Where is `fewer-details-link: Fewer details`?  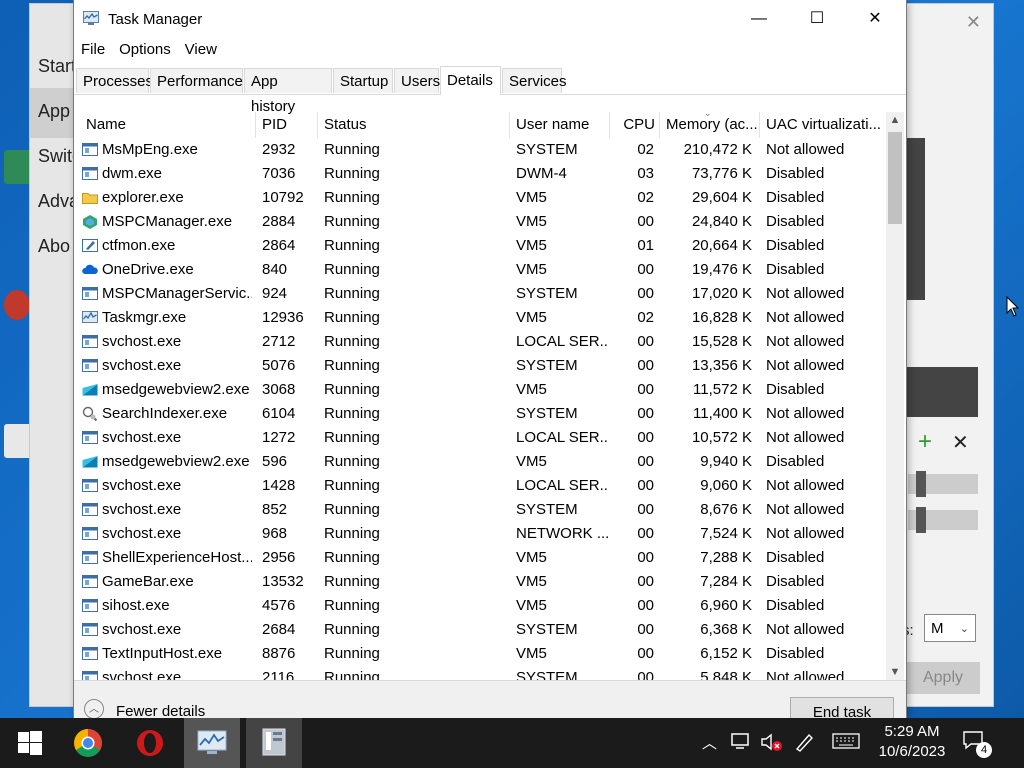 fewer-details-link: Fewer details is located at coordinates (160, 710).